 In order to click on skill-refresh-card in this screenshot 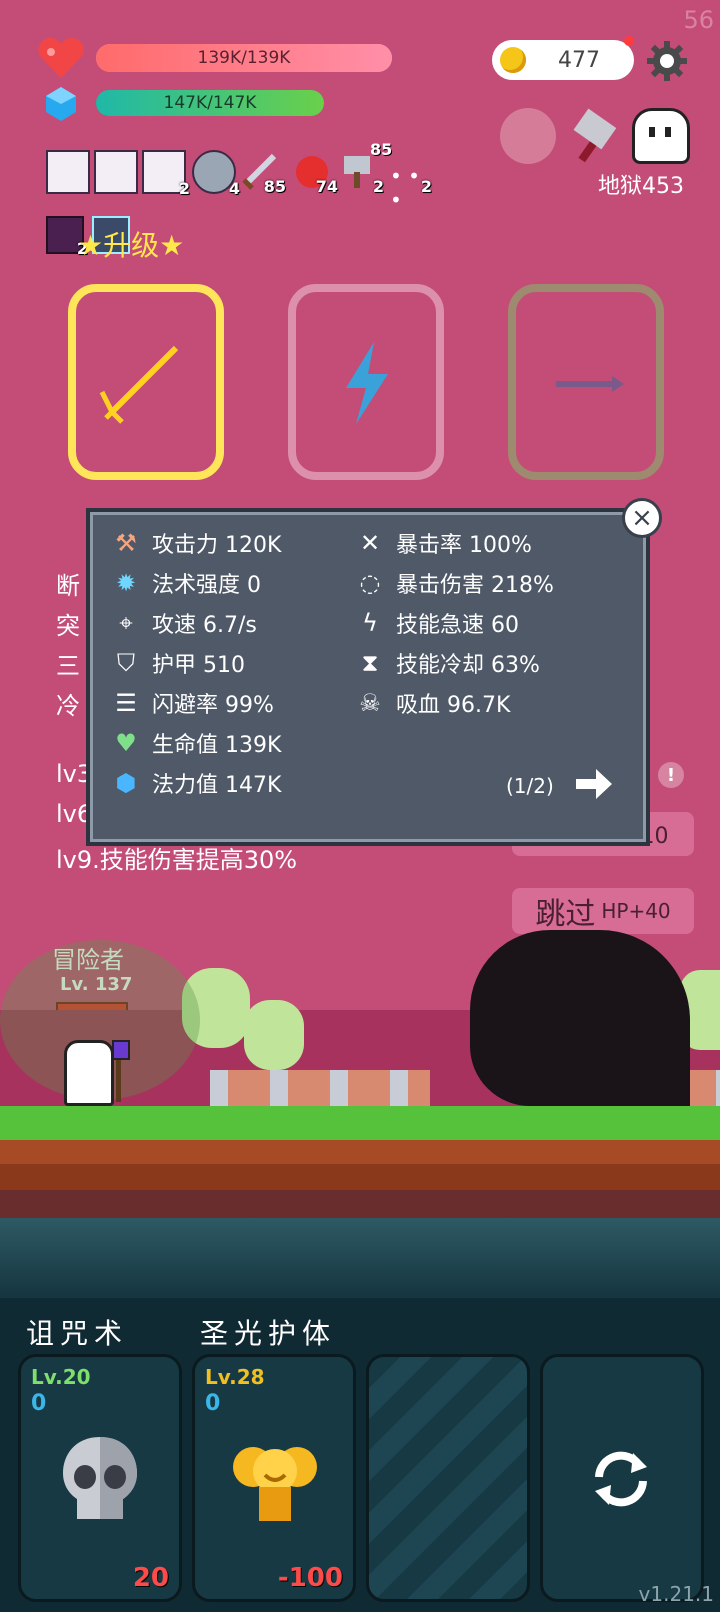, I will do `click(622, 1478)`.